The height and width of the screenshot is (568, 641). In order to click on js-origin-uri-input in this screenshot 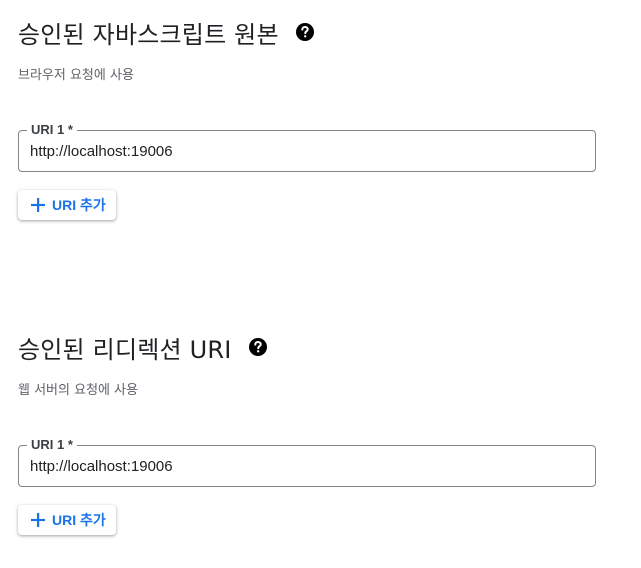, I will do `click(305, 151)`.